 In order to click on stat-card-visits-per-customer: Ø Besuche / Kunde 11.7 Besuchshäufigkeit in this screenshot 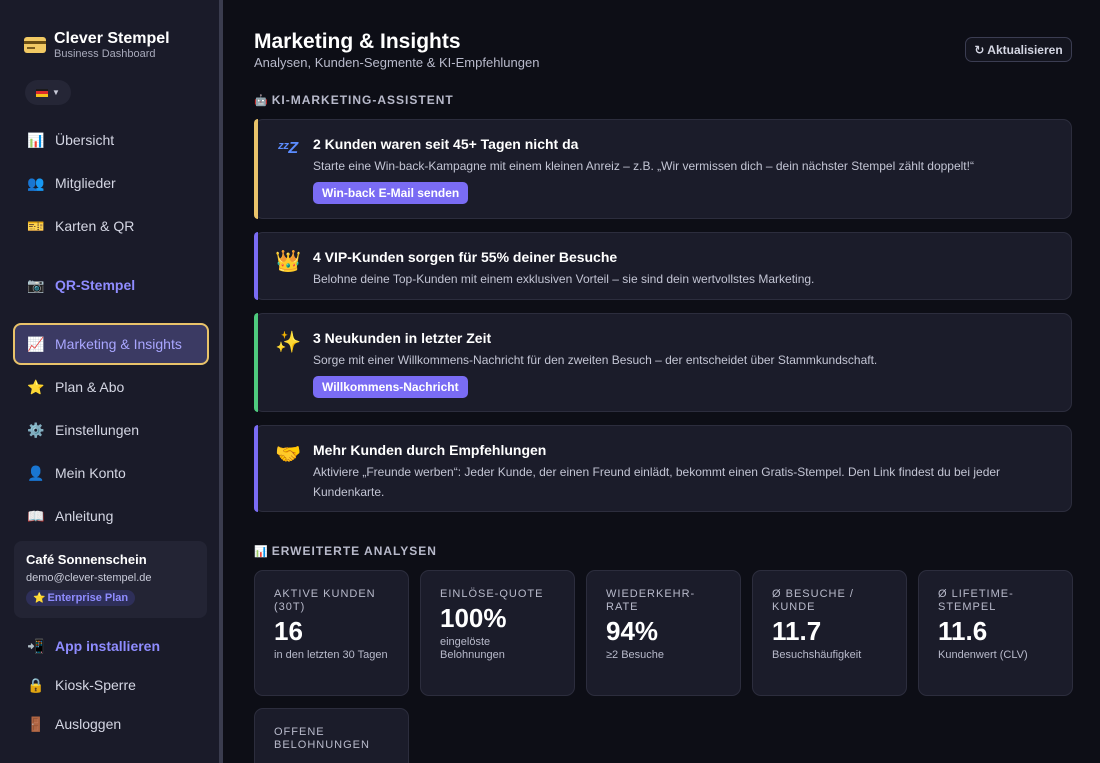, I will do `click(829, 633)`.